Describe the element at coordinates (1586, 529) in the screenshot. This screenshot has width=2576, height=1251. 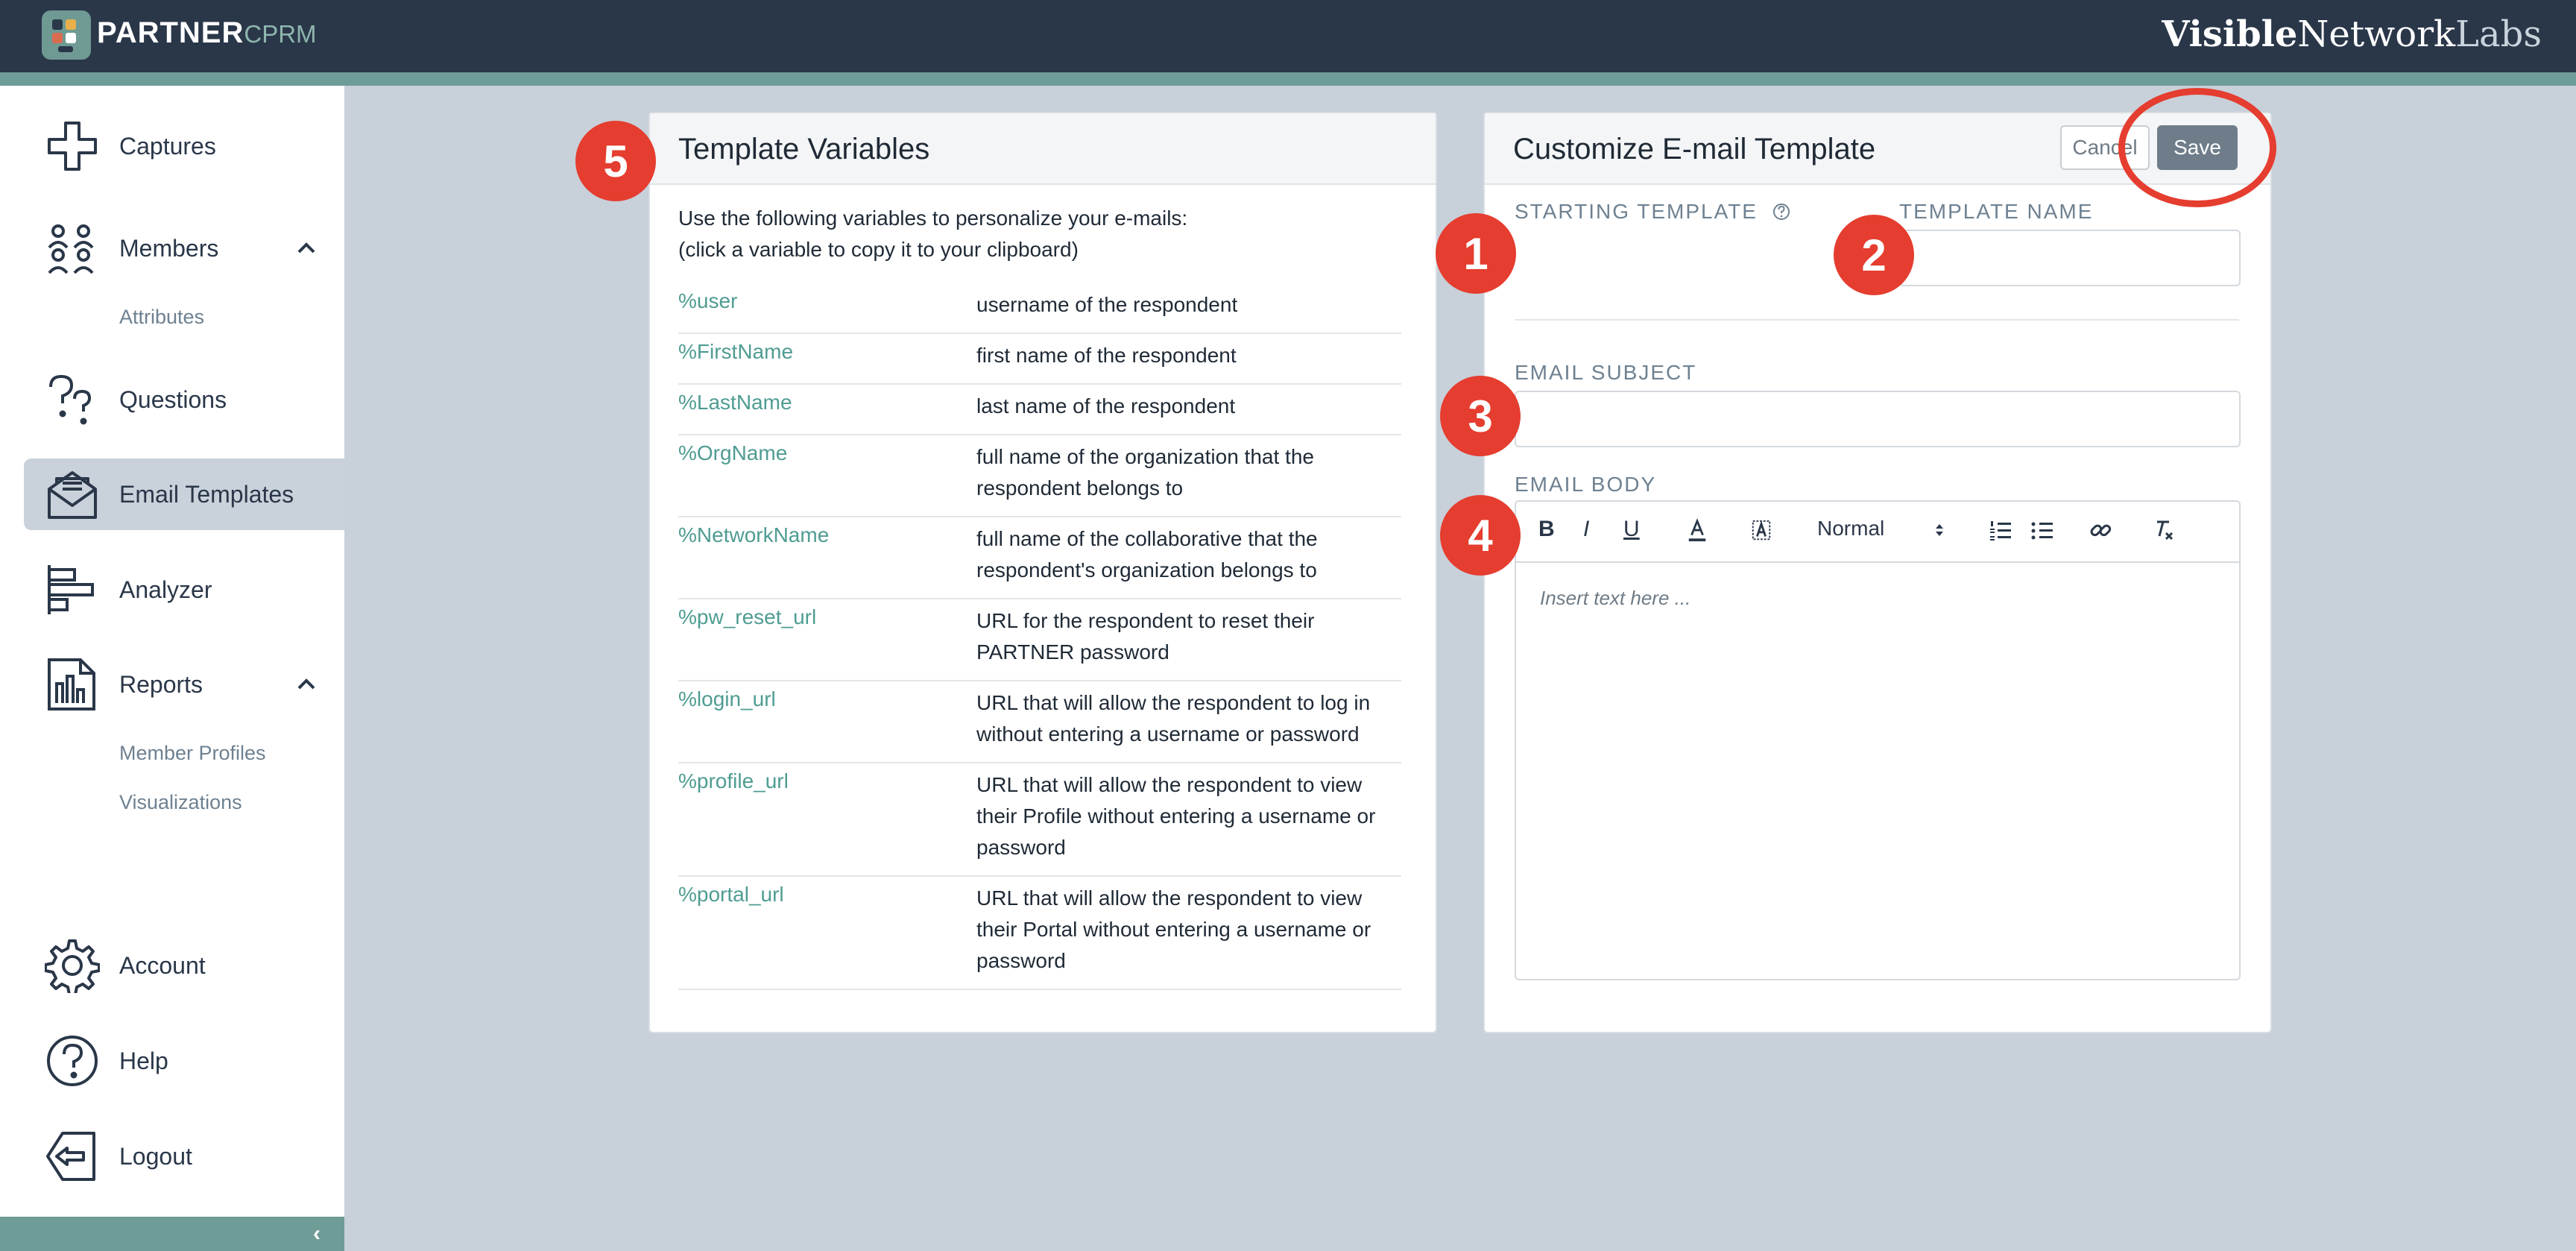
I see `italic-button: I` at that location.